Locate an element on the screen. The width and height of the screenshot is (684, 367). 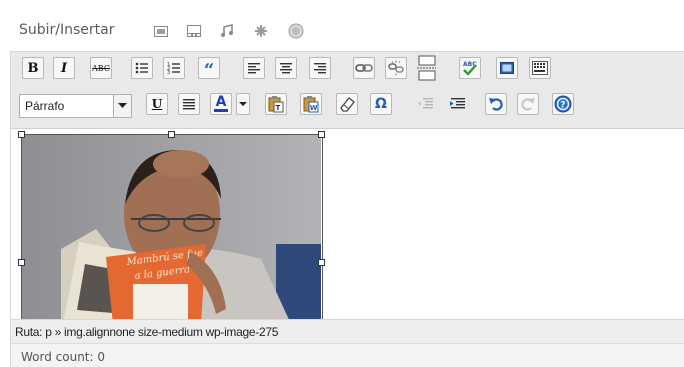
remove-format-button is located at coordinates (347, 104).